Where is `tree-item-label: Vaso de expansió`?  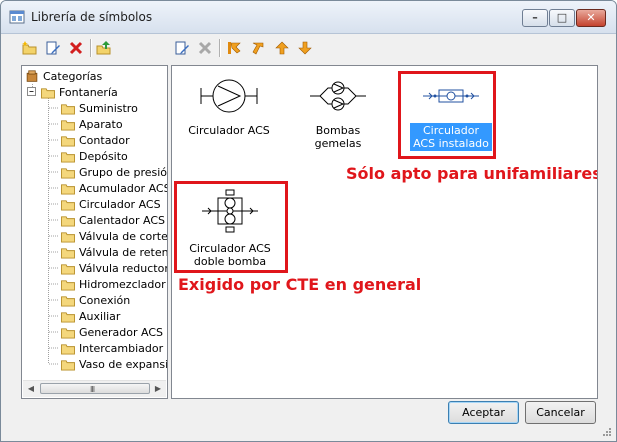
tree-item-label: Vaso de expansió is located at coordinates (123, 364).